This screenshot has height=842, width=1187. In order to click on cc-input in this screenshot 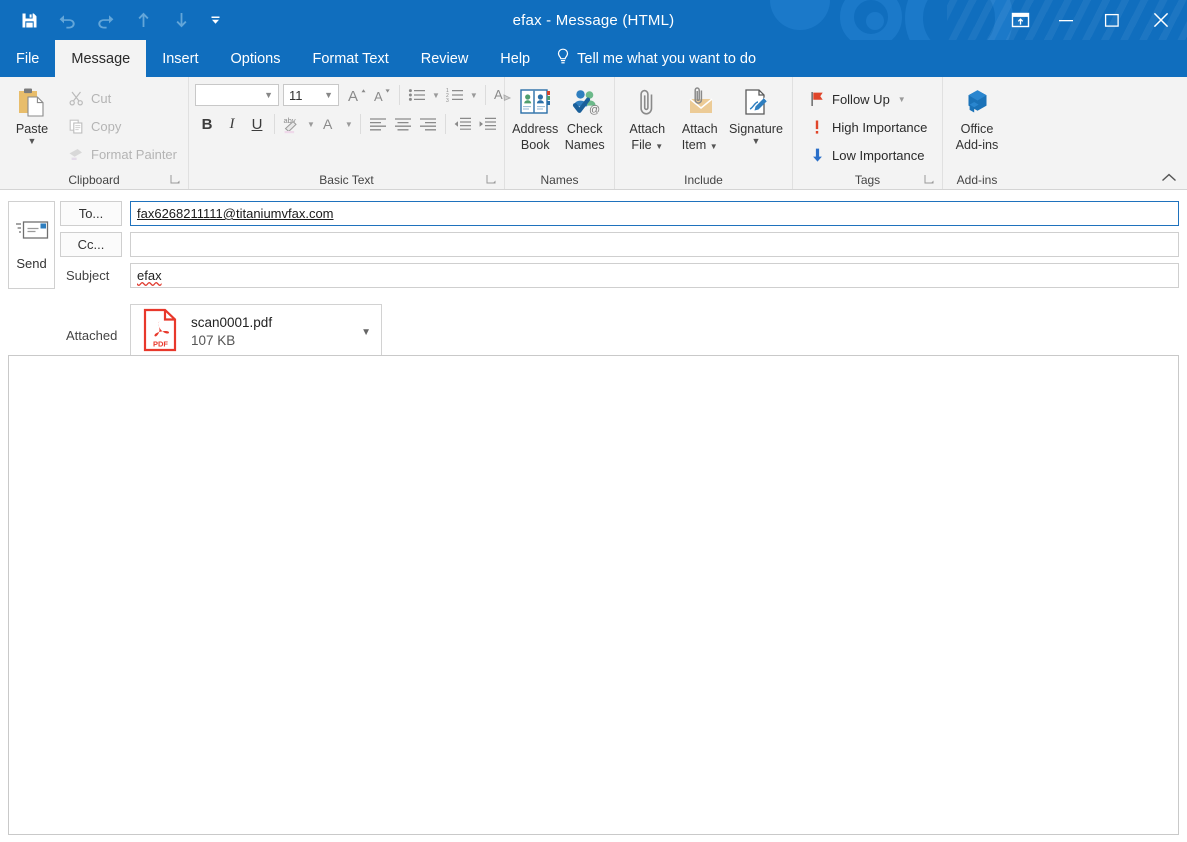, I will do `click(654, 244)`.